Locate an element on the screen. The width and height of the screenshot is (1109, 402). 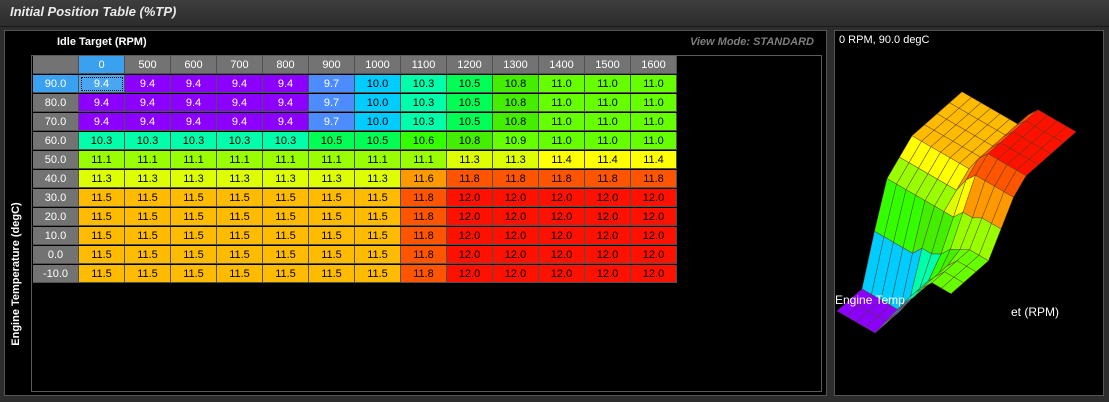
column-header: 700 is located at coordinates (240, 65).